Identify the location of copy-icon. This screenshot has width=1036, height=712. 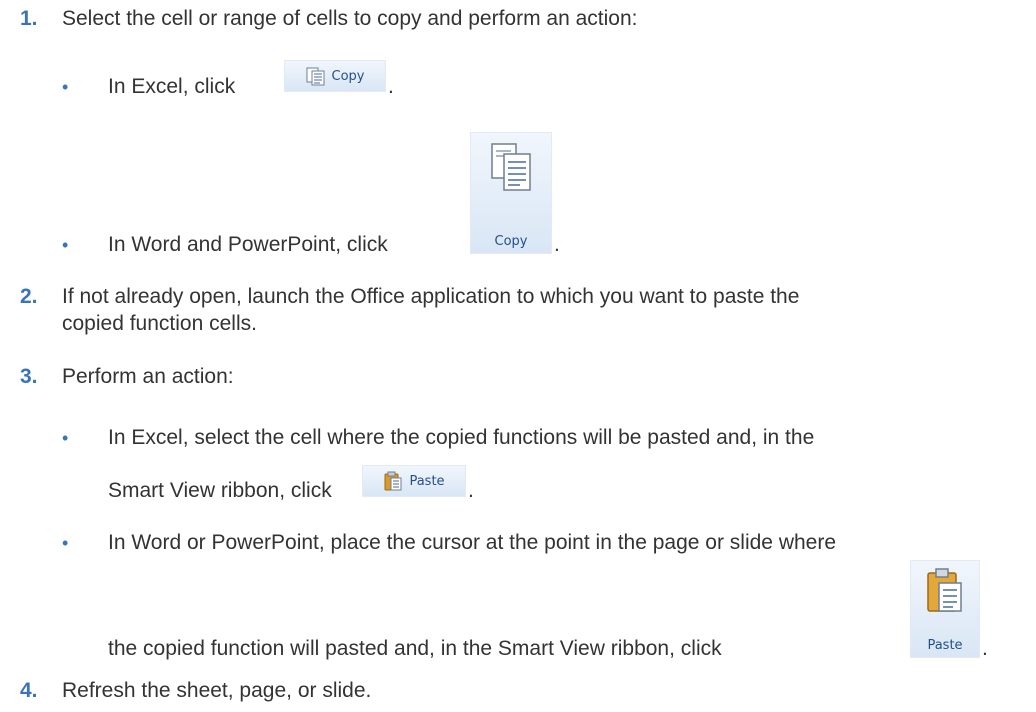
(316, 76).